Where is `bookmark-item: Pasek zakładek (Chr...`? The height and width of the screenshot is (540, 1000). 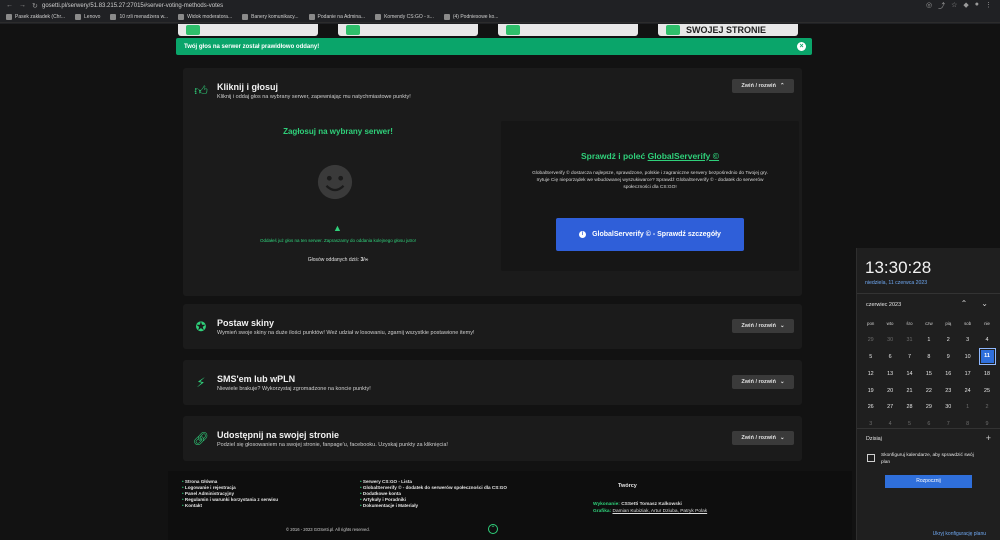 bookmark-item: Pasek zakładek (Chr... is located at coordinates (35, 17).